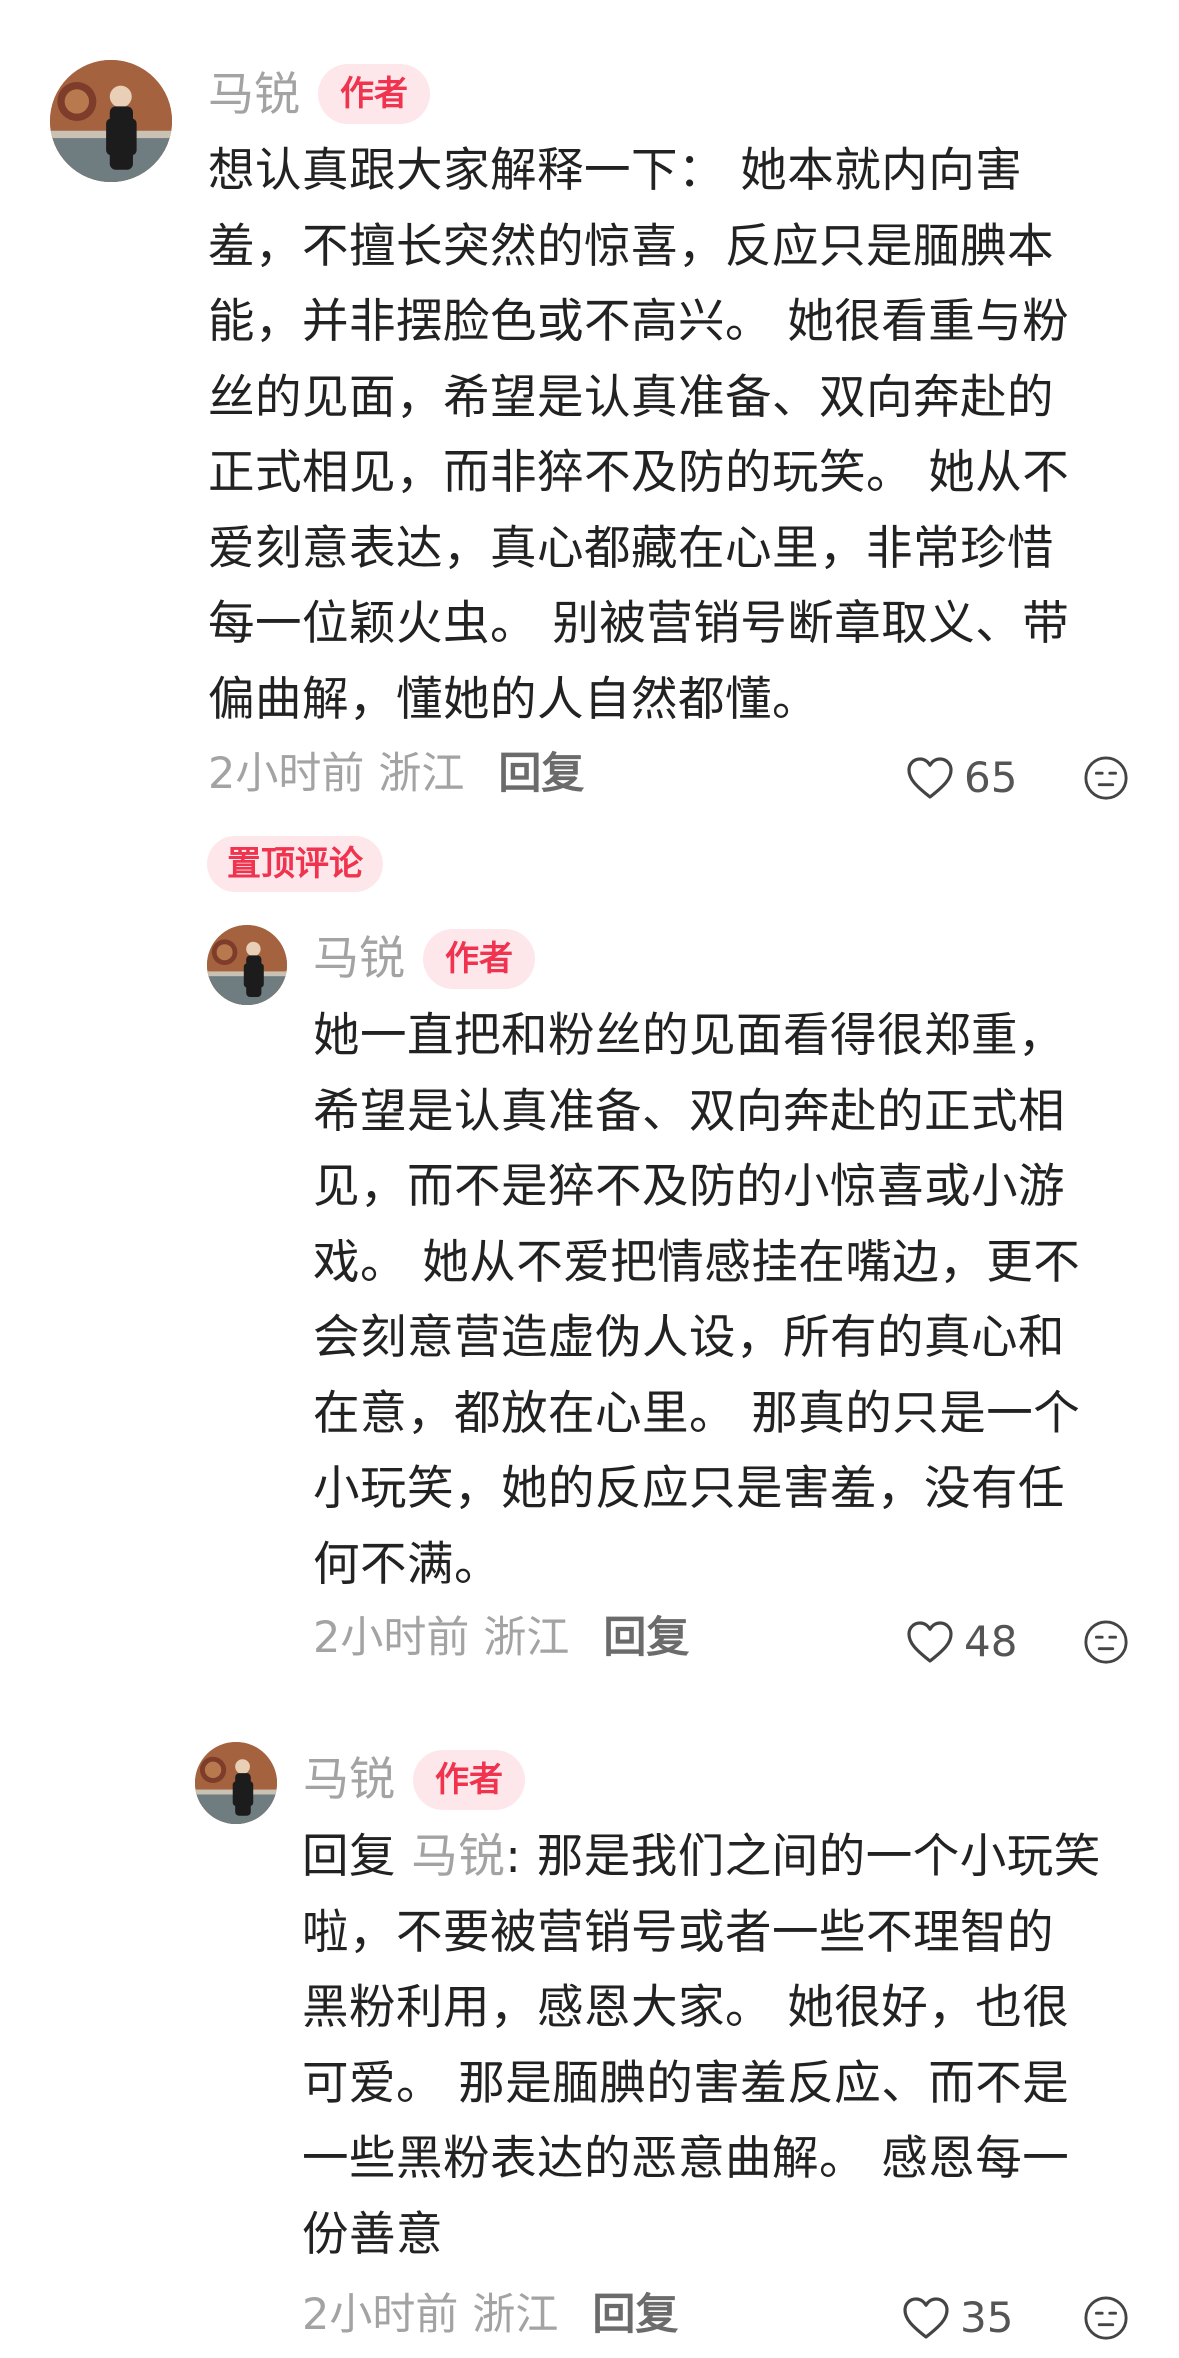  I want to click on pinned-comment-tag: 置顶评论, so click(295, 864).